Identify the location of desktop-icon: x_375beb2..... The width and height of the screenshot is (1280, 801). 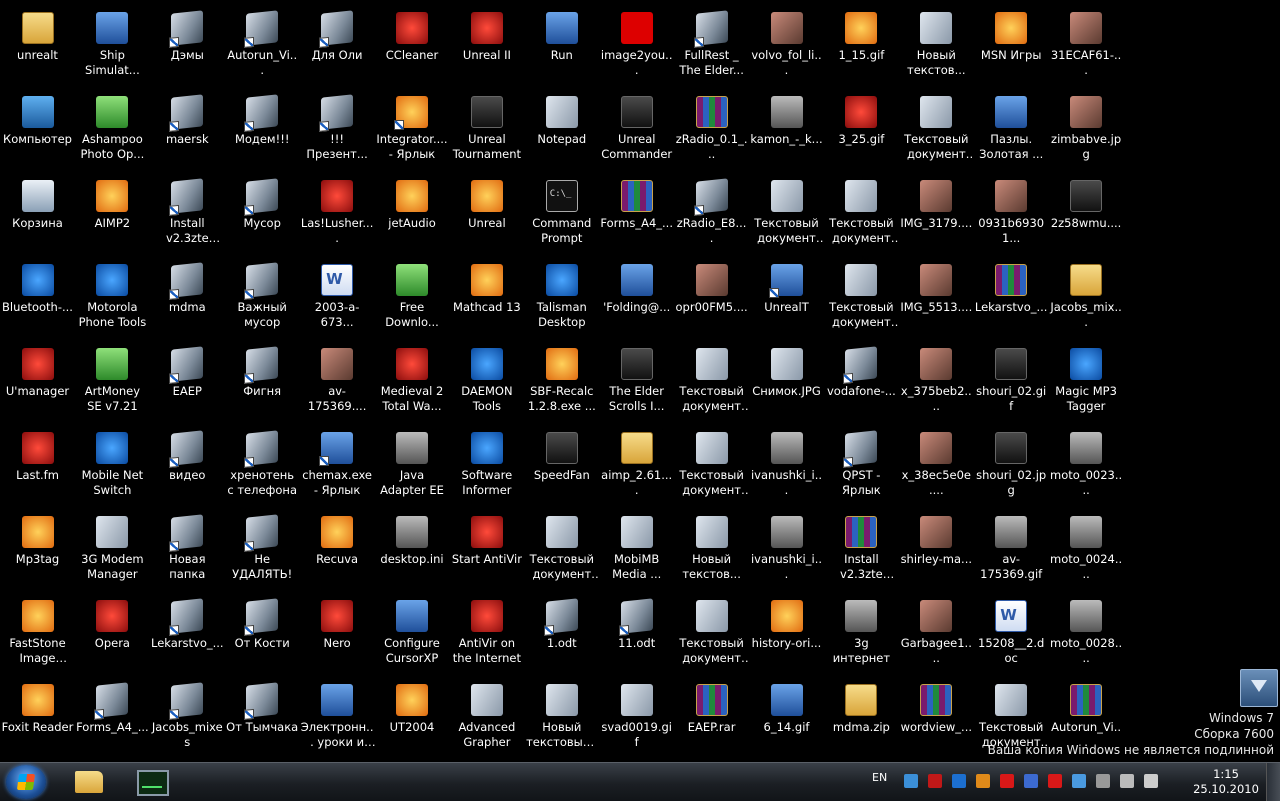
(936, 384).